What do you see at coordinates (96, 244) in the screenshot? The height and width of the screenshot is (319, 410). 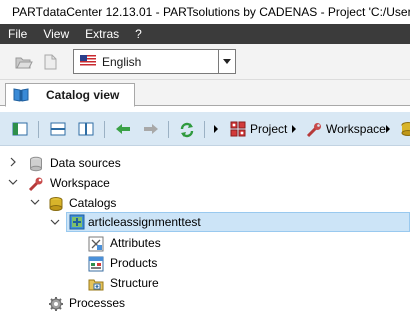 I see `attributes-icon` at bounding box center [96, 244].